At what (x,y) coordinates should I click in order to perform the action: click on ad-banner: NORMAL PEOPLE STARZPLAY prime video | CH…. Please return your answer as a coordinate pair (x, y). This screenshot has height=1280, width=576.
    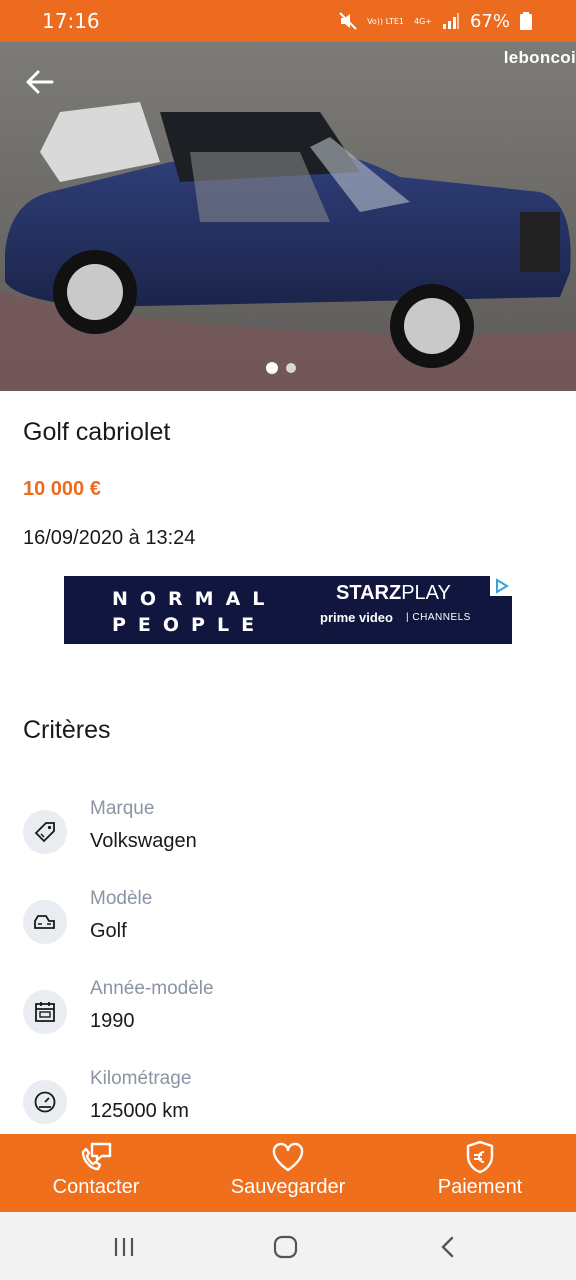
    Looking at the image, I should click on (288, 610).